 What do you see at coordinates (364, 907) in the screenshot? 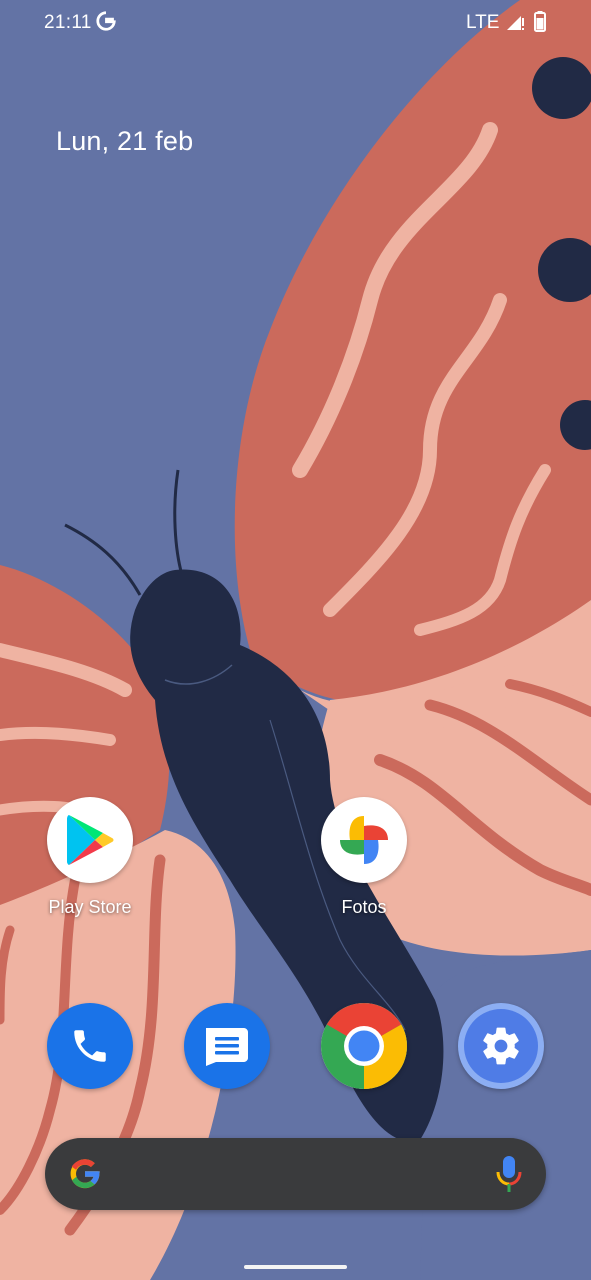
I see `photos-label: Fotos` at bounding box center [364, 907].